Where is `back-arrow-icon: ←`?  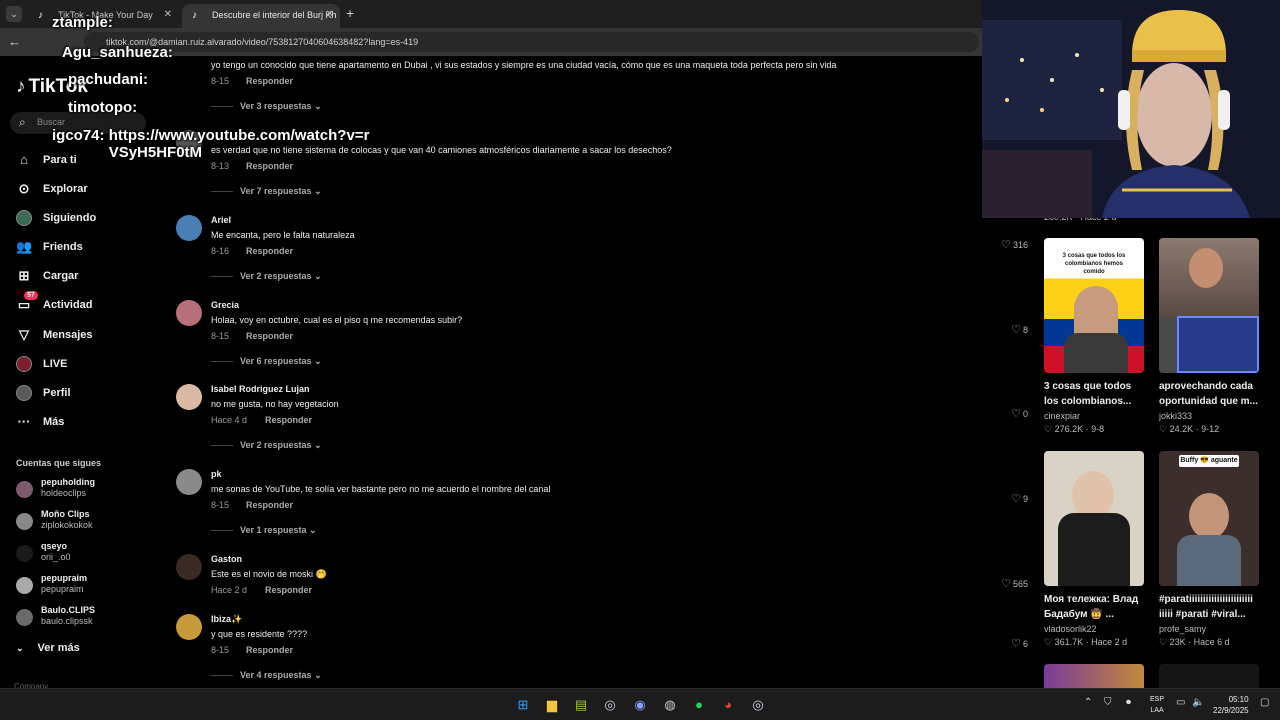
back-arrow-icon: ← is located at coordinates (14, 41).